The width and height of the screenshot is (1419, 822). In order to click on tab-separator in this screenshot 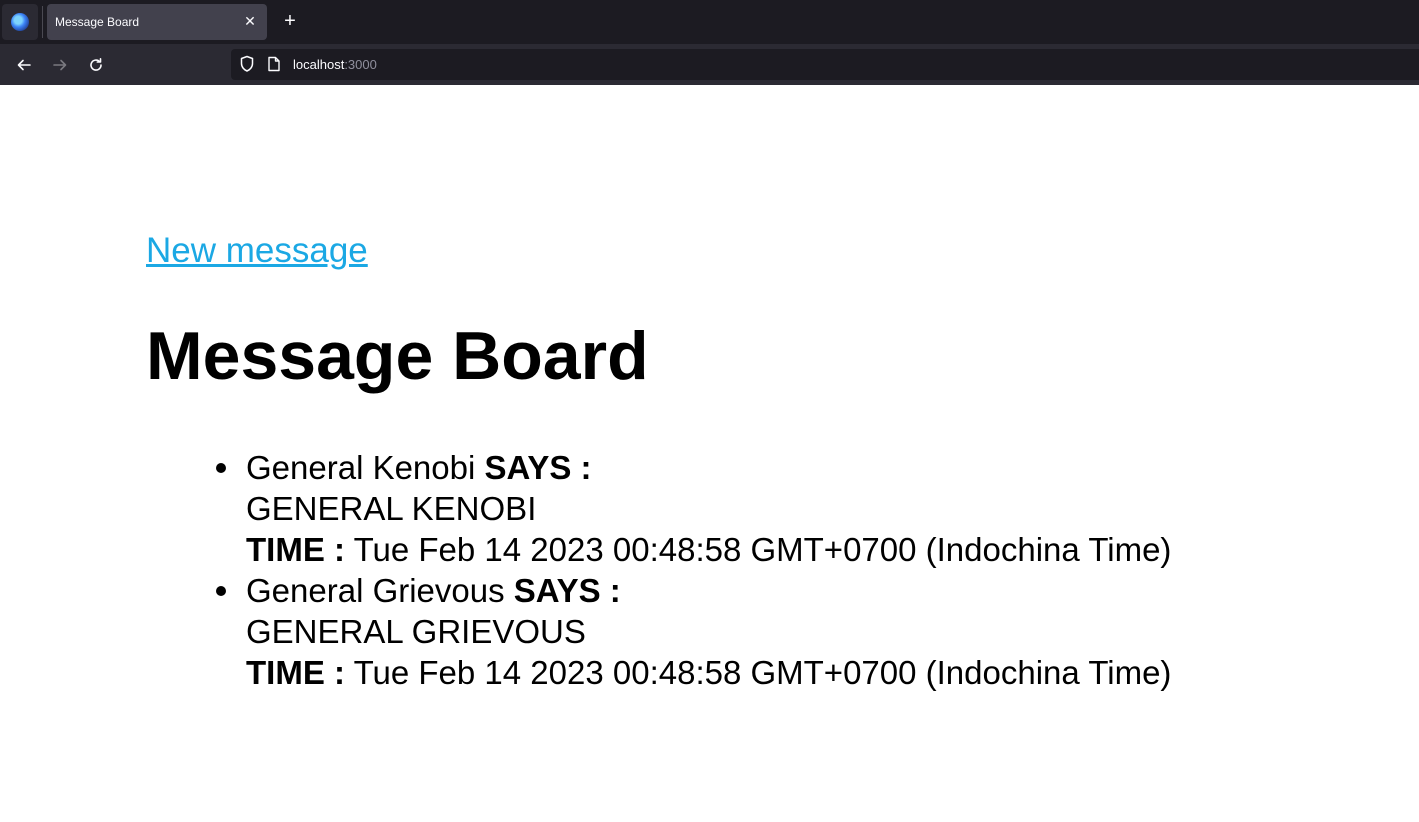, I will do `click(42, 22)`.